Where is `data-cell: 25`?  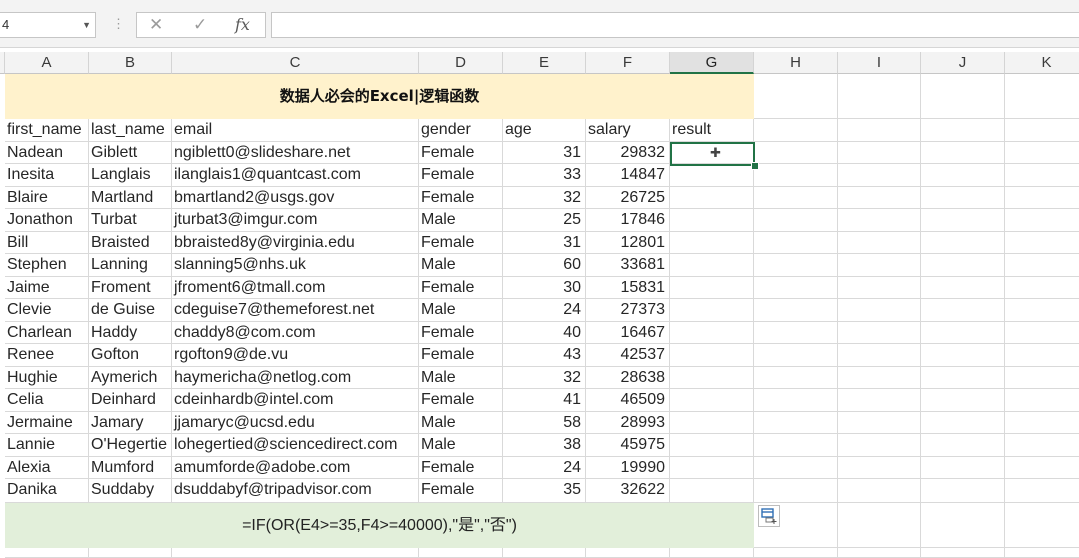 data-cell: 25 is located at coordinates (544, 220).